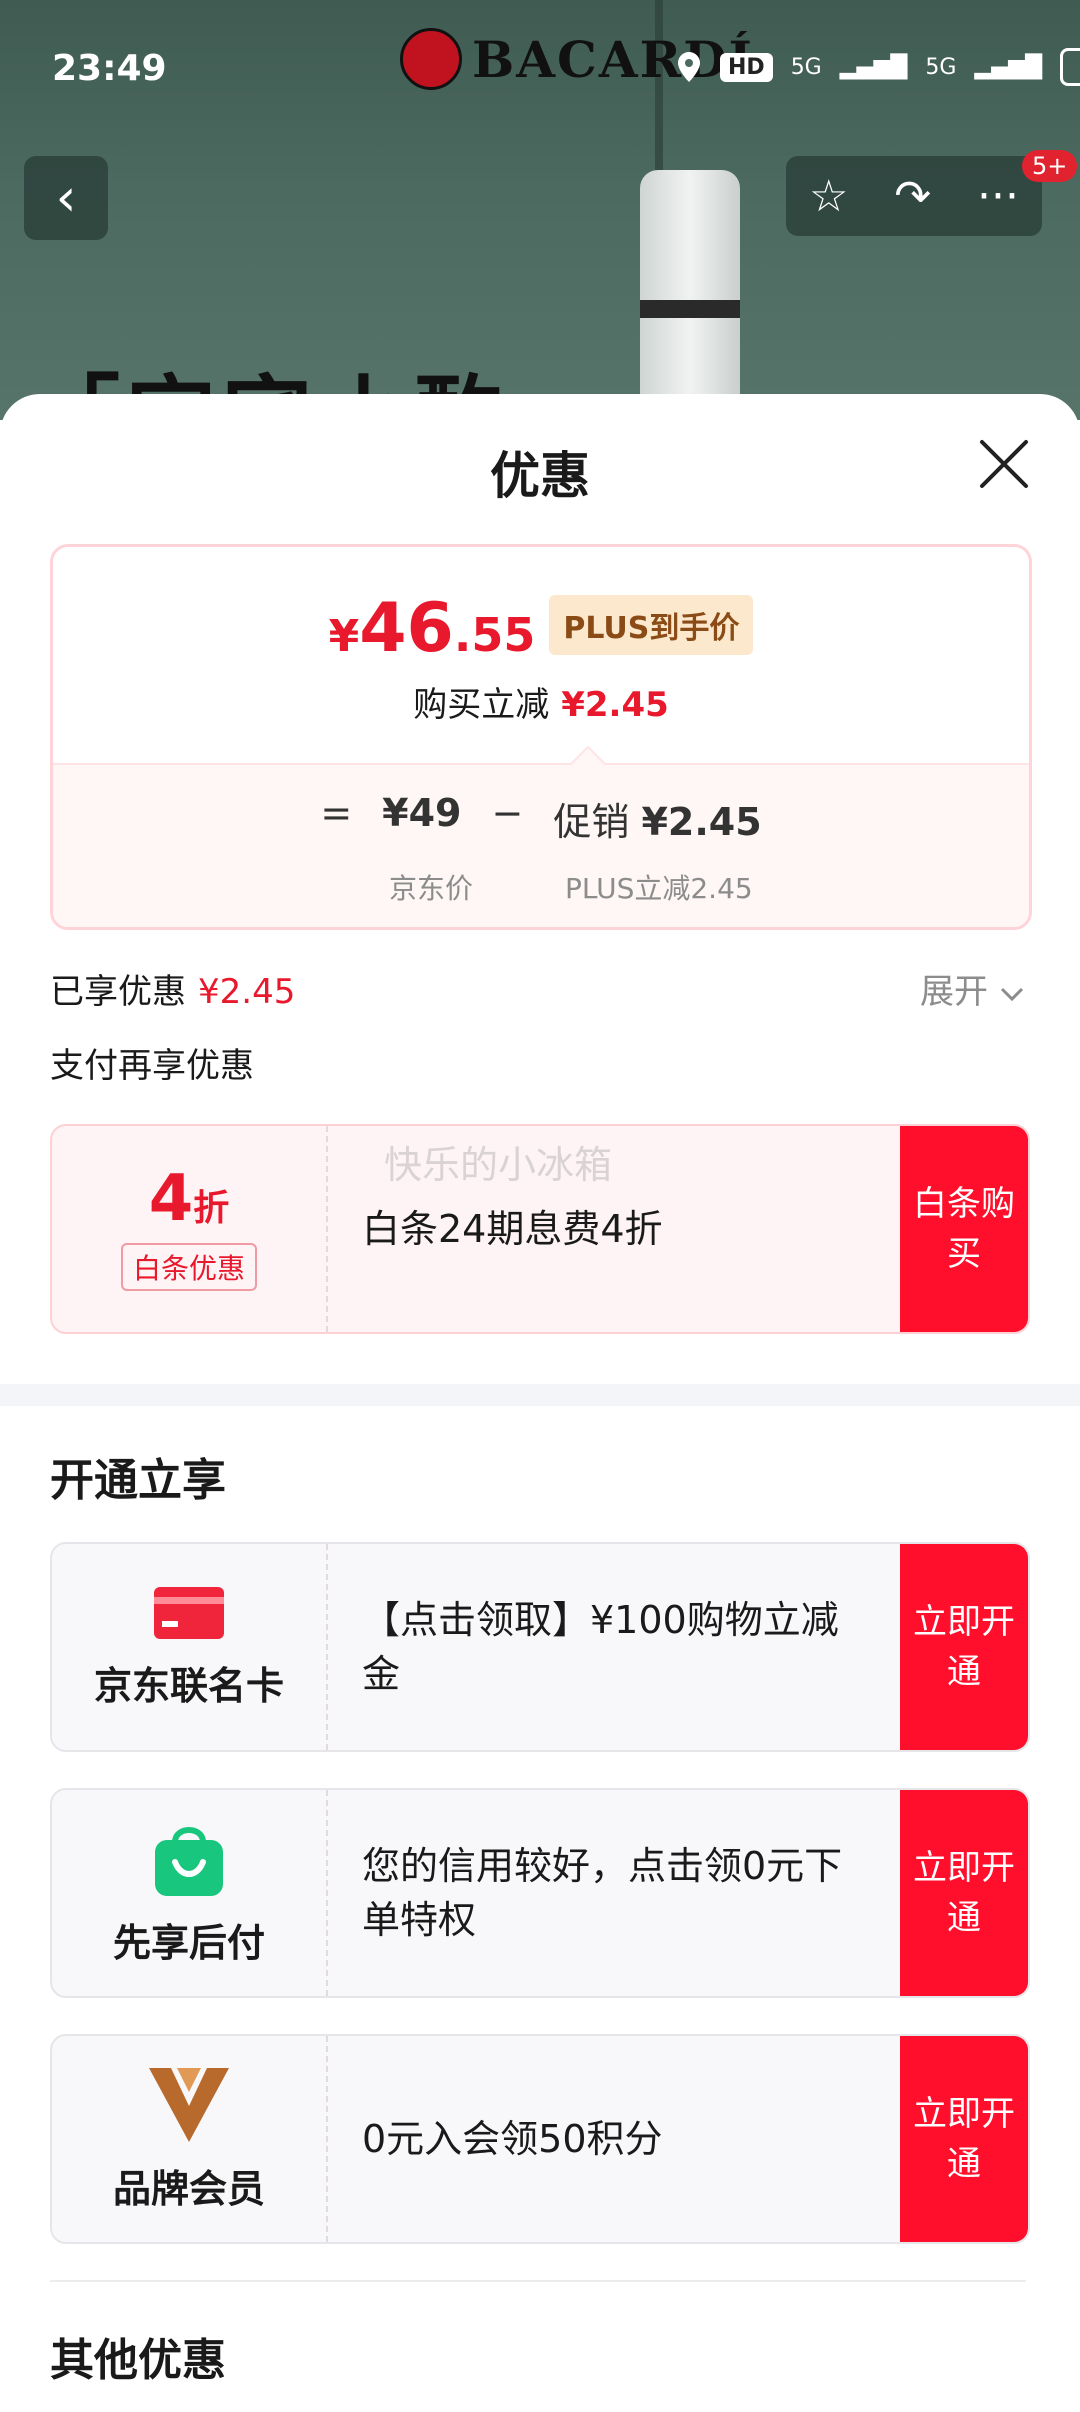 This screenshot has height=2412, width=1080. I want to click on battery-icon: 52, so click(1070, 67).